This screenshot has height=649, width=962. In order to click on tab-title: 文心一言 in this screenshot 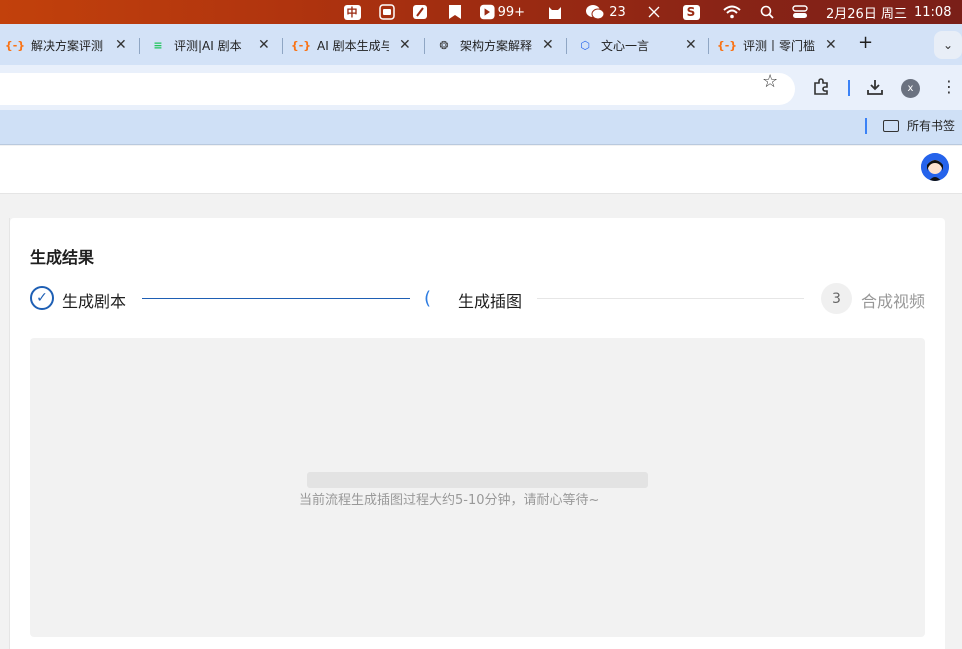, I will do `click(625, 45)`.